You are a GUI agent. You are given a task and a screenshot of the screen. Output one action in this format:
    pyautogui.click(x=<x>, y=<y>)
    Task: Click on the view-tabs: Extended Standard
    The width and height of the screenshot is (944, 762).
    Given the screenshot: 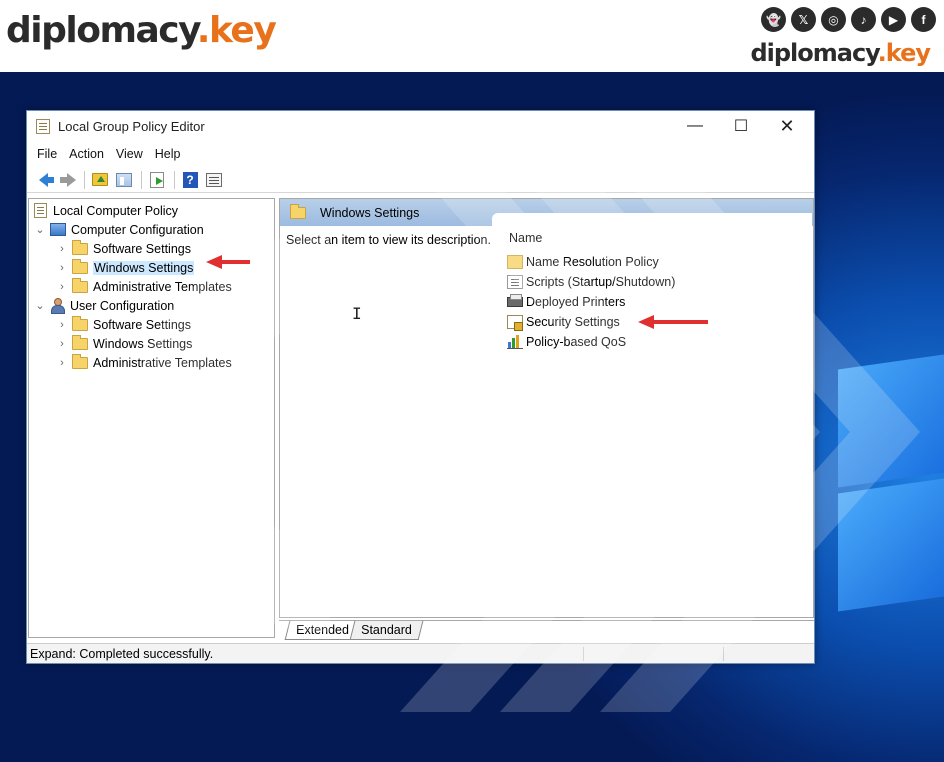 What is the action you would take?
    pyautogui.click(x=546, y=630)
    